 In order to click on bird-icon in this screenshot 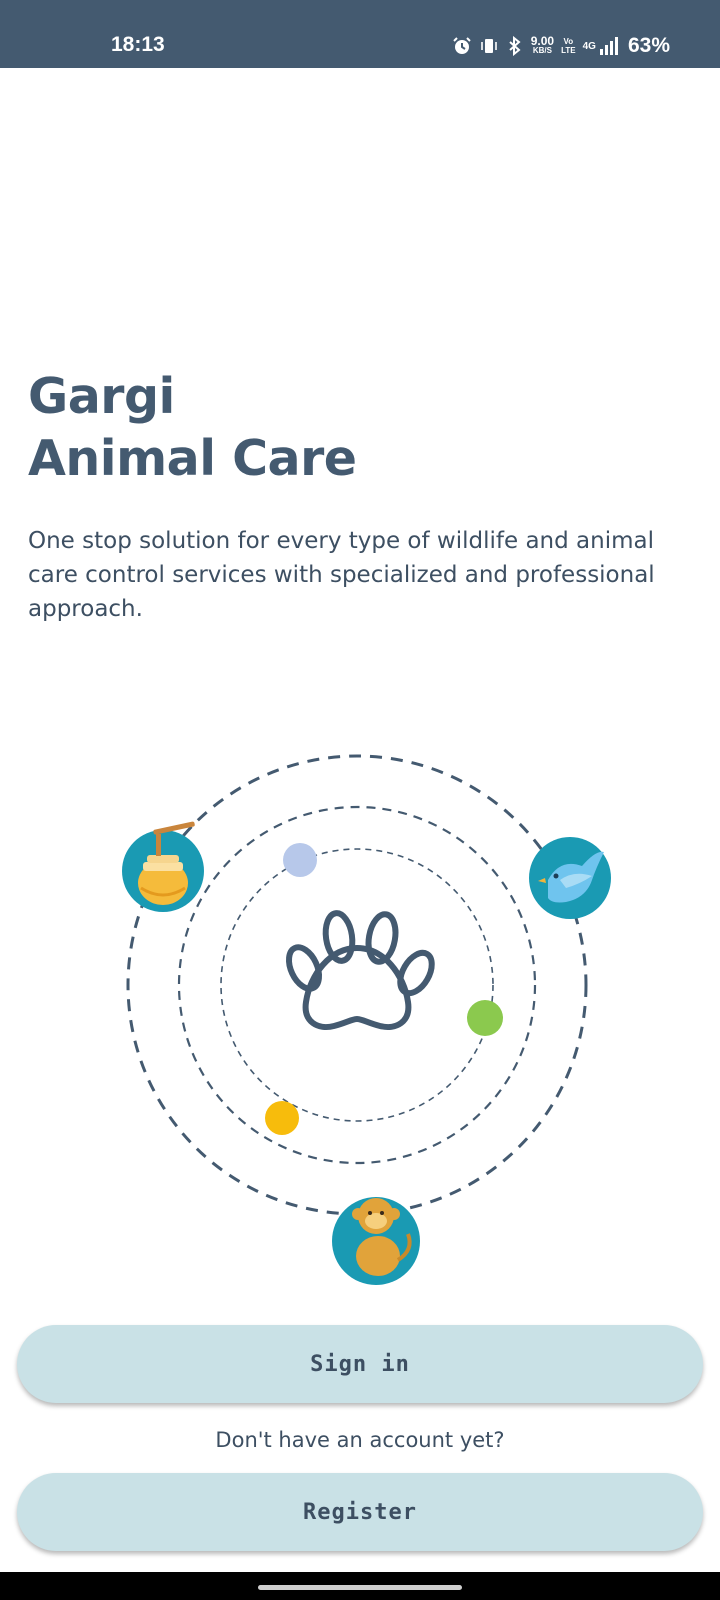, I will do `click(570, 878)`.